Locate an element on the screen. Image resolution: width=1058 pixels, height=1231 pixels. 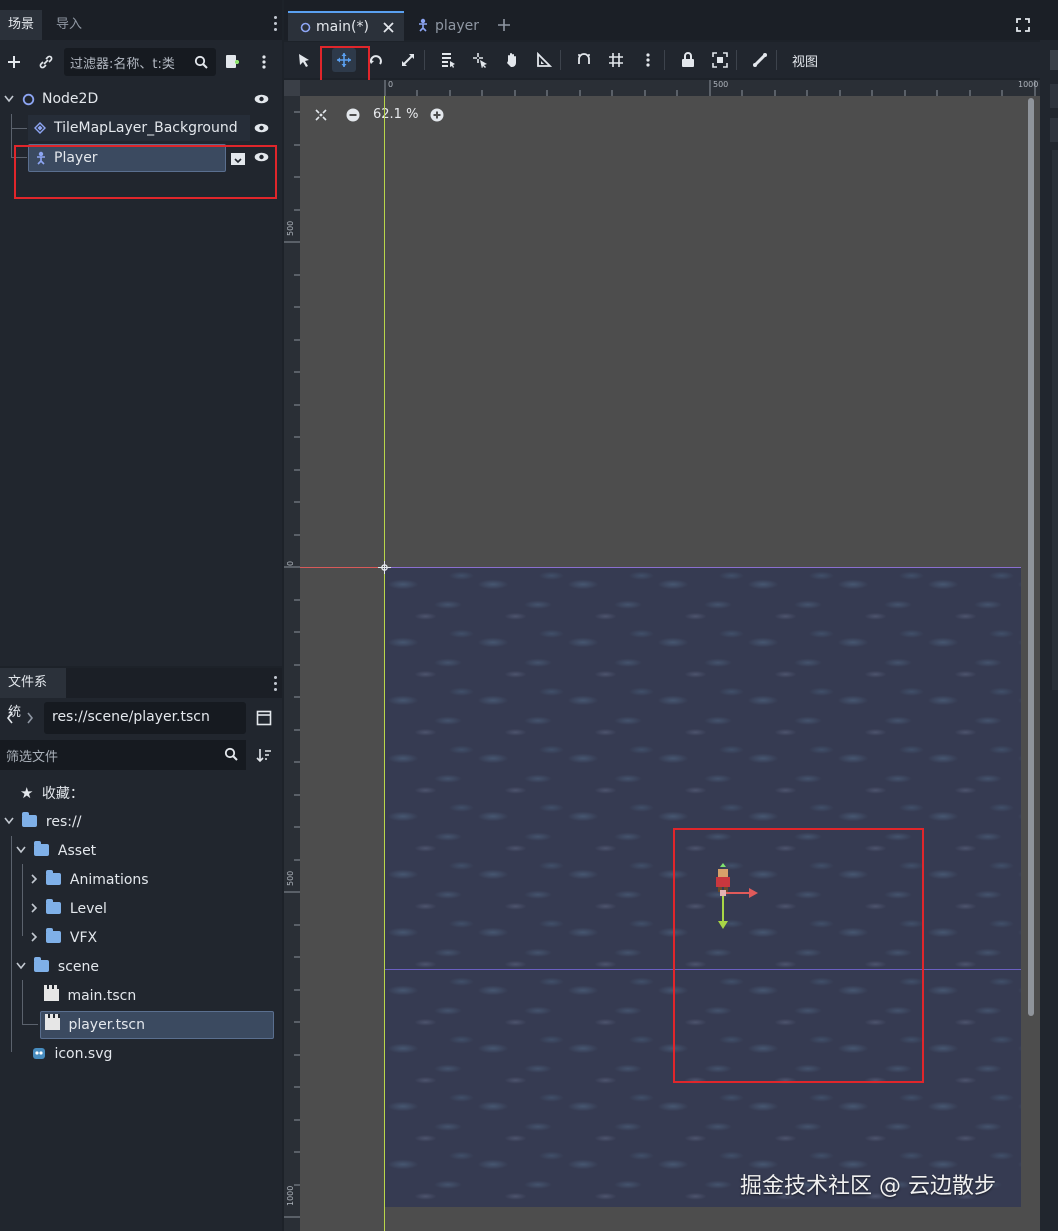
split-view-icon is located at coordinates (264, 718).